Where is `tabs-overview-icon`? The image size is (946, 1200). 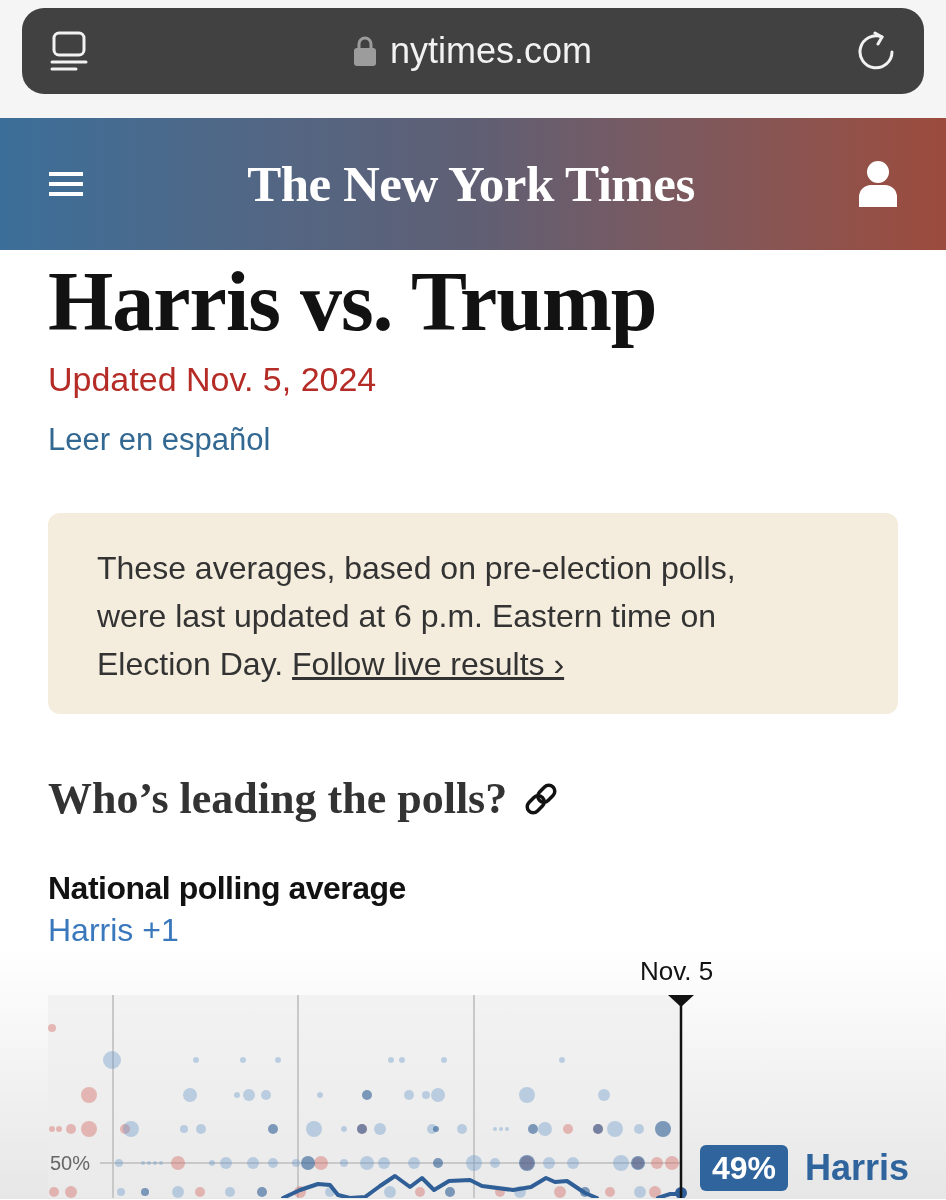
tabs-overview-icon is located at coordinates (69, 51).